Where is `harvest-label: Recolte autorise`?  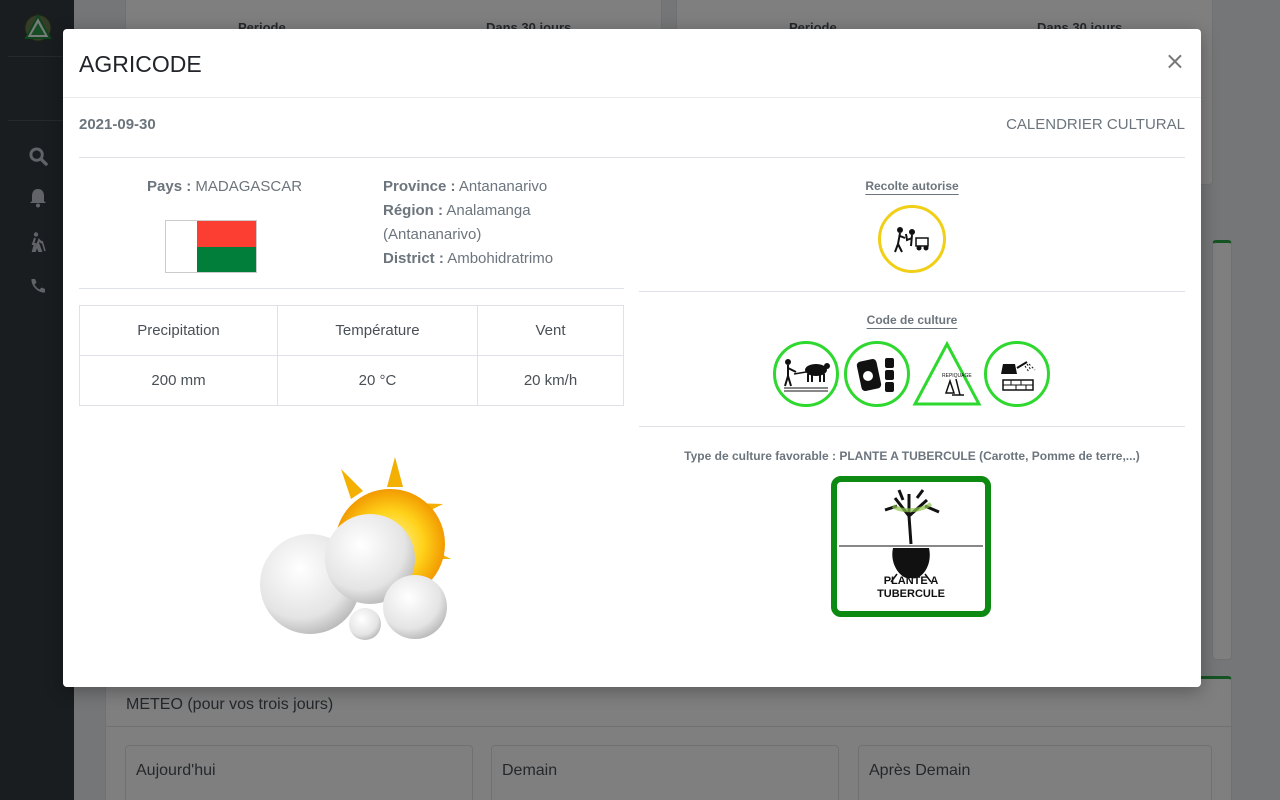
harvest-label: Recolte autorise is located at coordinates (912, 186).